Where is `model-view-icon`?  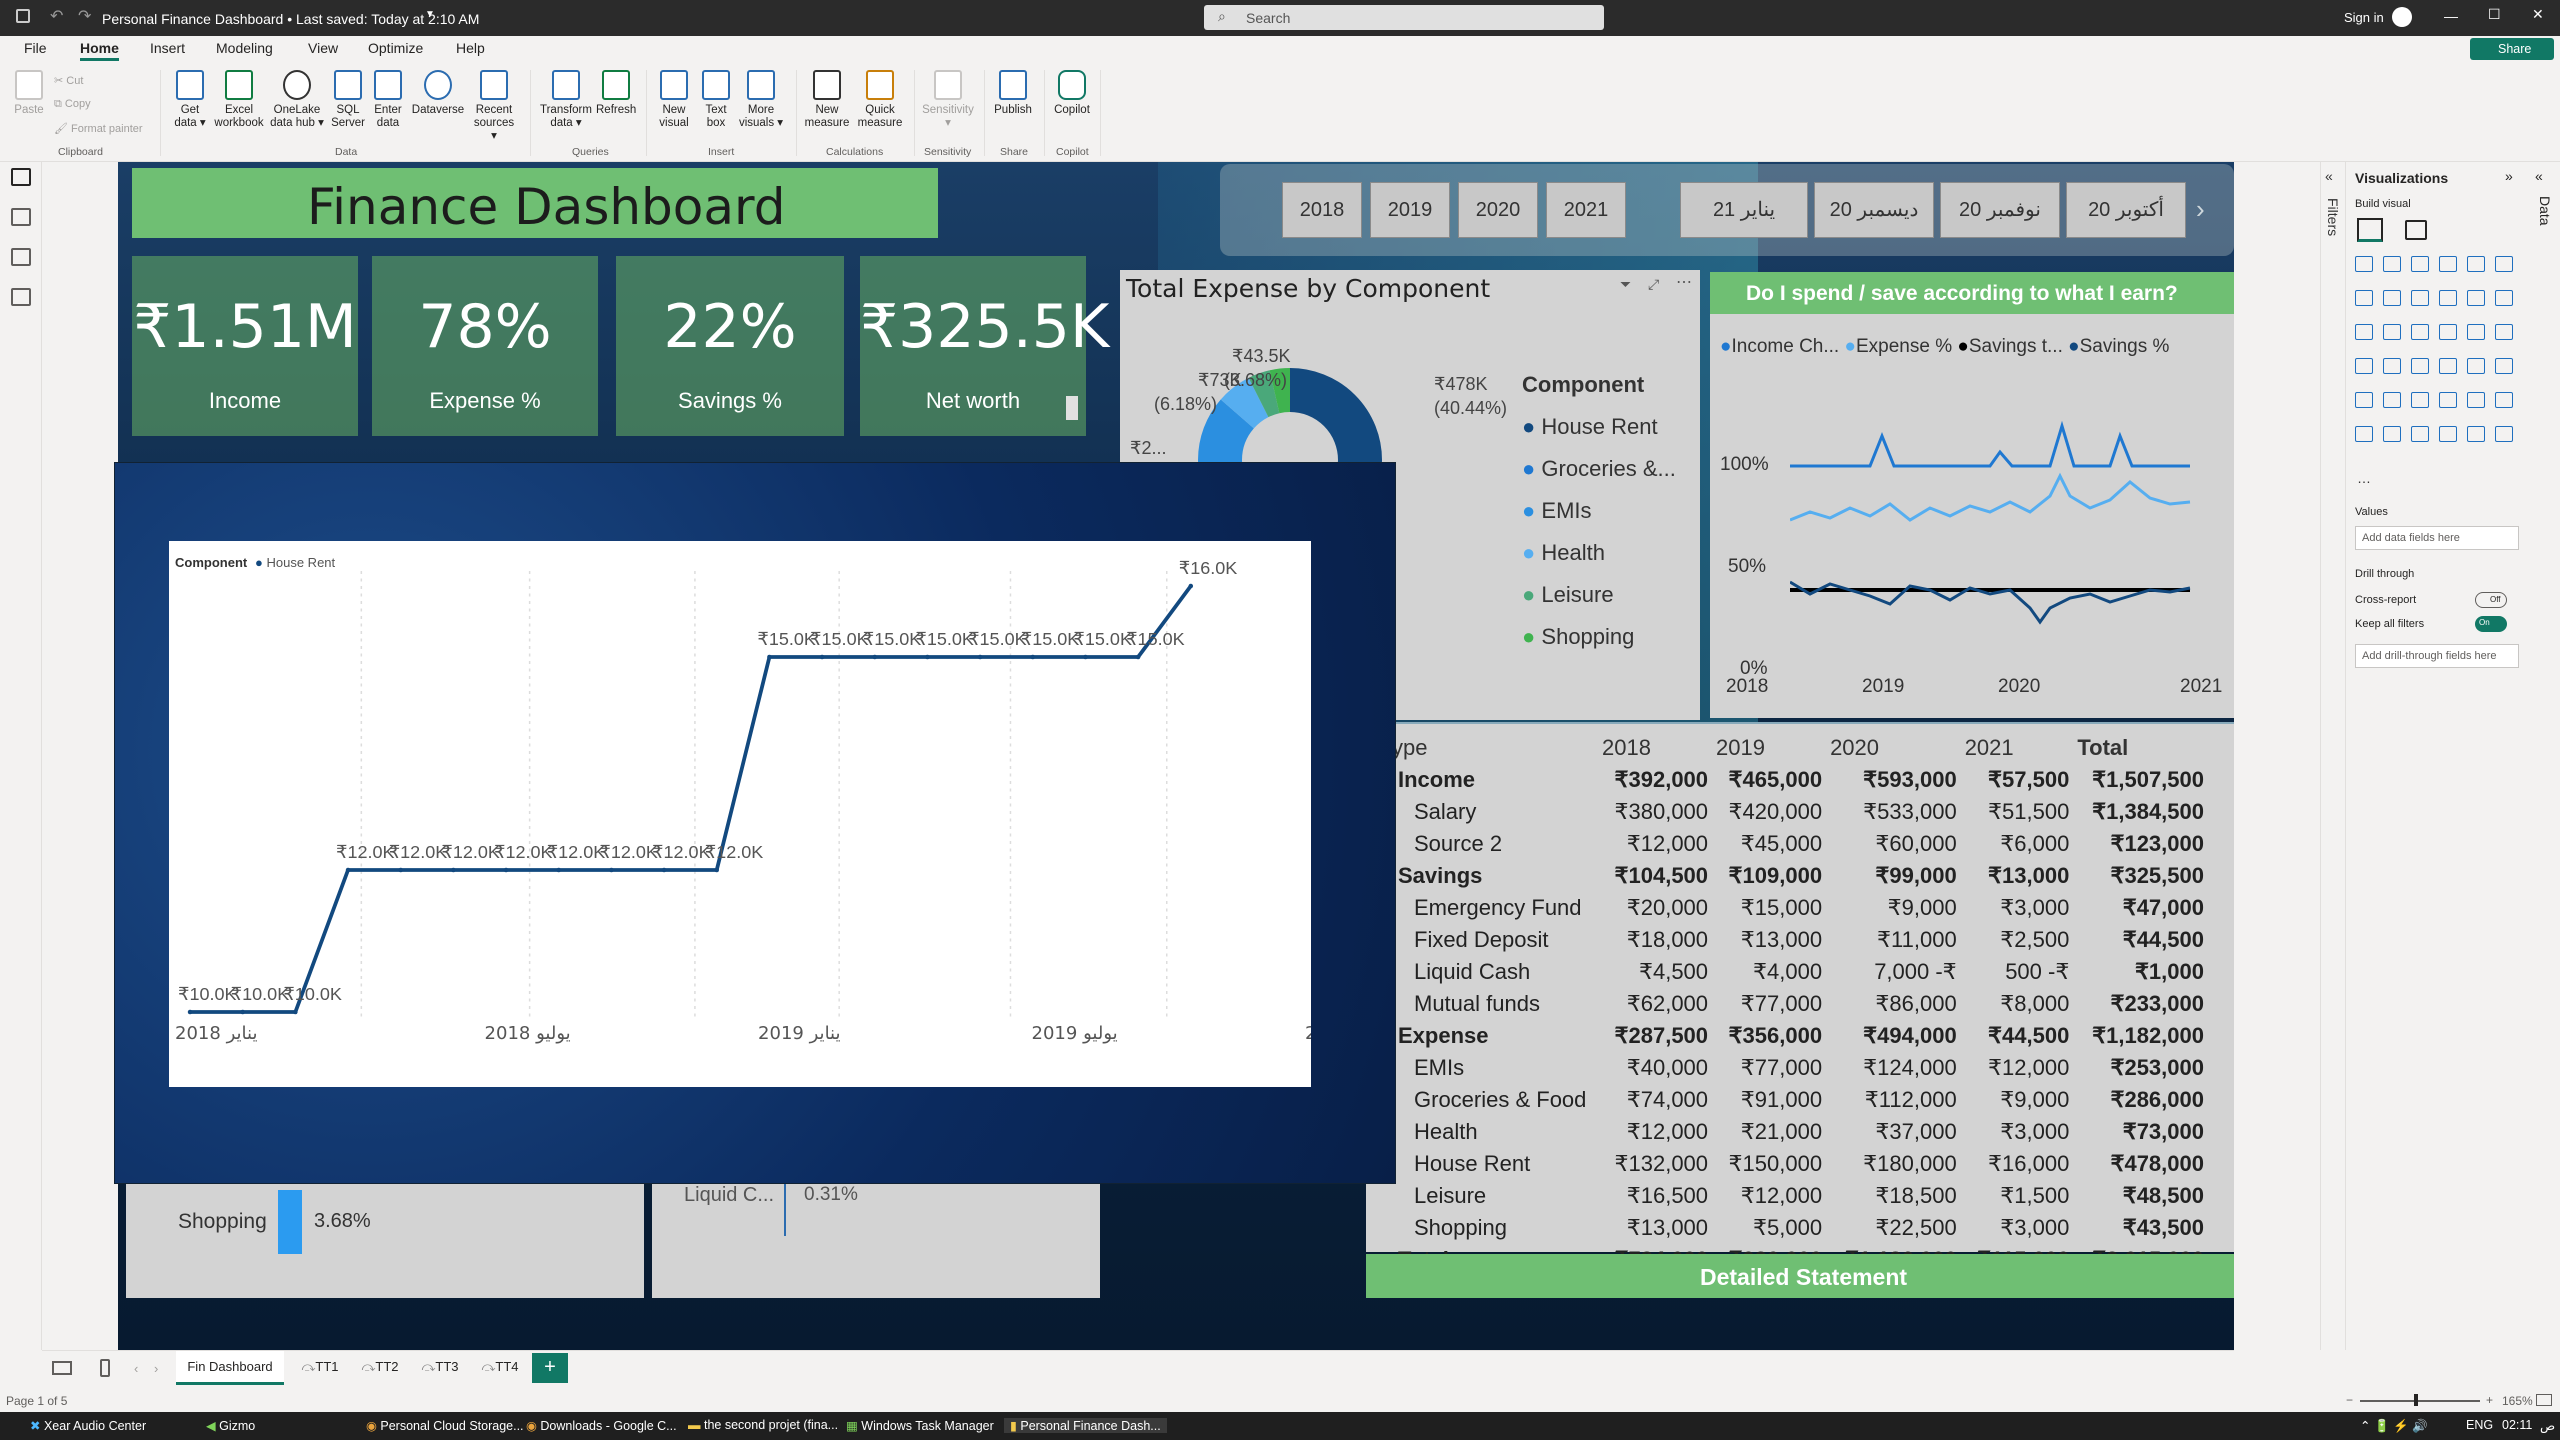
model-view-icon is located at coordinates (21, 257).